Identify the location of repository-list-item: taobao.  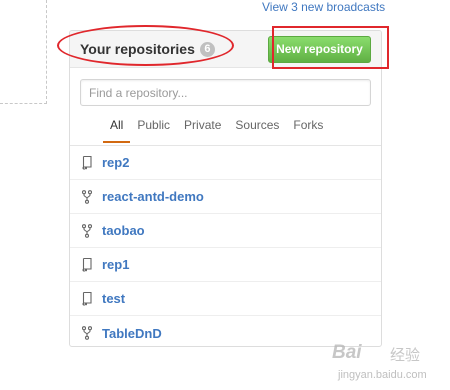
(225, 231).